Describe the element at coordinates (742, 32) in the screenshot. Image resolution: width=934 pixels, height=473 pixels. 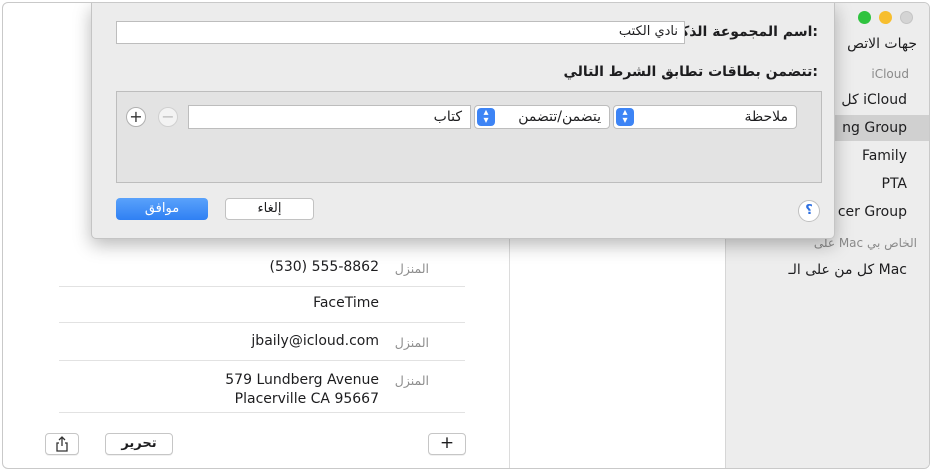
I see `smart-group-name-label: اسم المجموعة الذكية:` at that location.